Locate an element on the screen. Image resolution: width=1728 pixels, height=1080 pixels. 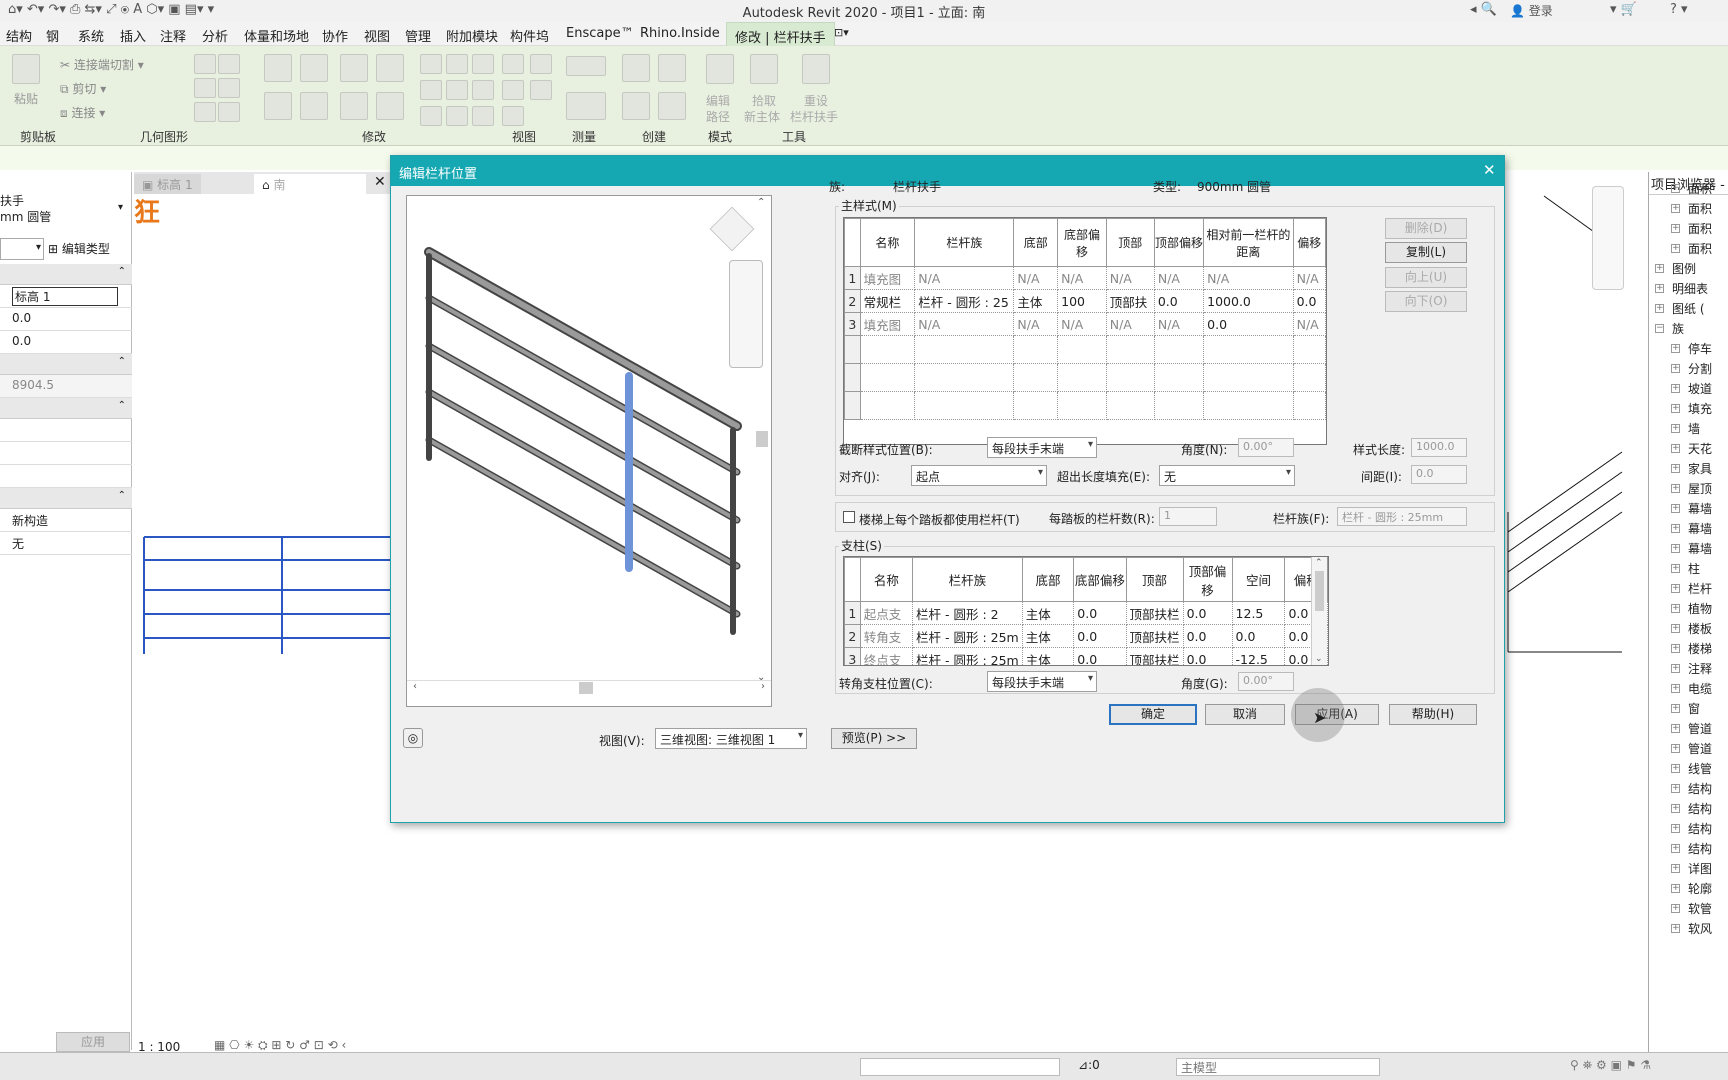
table-row: 3 填充图 N/A N/A N/A N/A N/A 0.0 N/A is located at coordinates (1085, 324).